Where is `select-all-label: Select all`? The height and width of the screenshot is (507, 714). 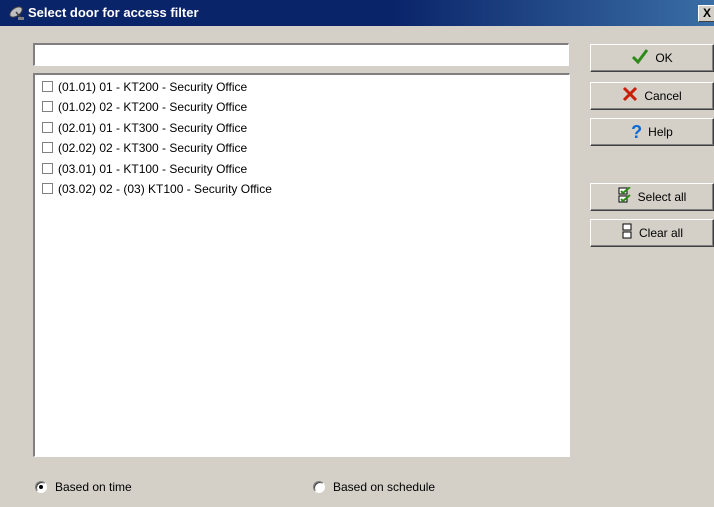
select-all-label: Select all is located at coordinates (662, 197).